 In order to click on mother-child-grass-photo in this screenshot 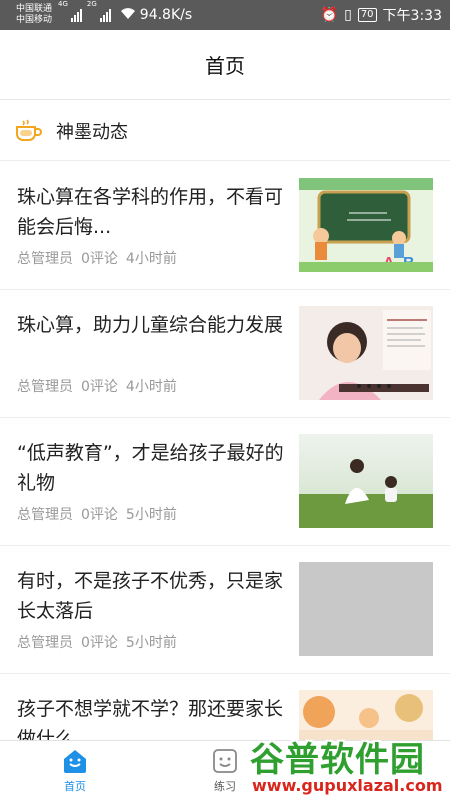, I will do `click(366, 481)`.